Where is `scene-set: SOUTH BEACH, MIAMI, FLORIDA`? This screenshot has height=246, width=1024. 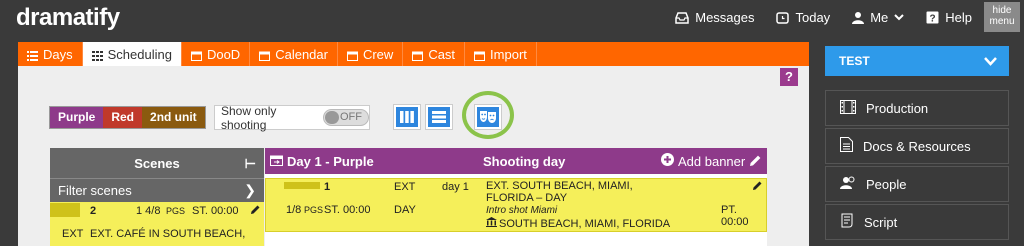
scene-set: SOUTH BEACH, MIAMI, FLORIDA is located at coordinates (578, 223).